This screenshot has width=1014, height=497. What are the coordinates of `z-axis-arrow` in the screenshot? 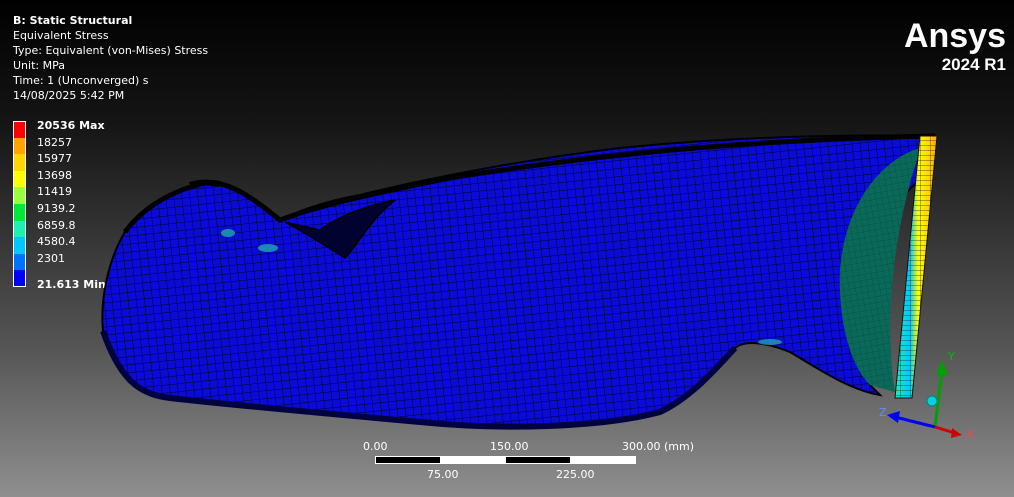 It's located at (915, 422).